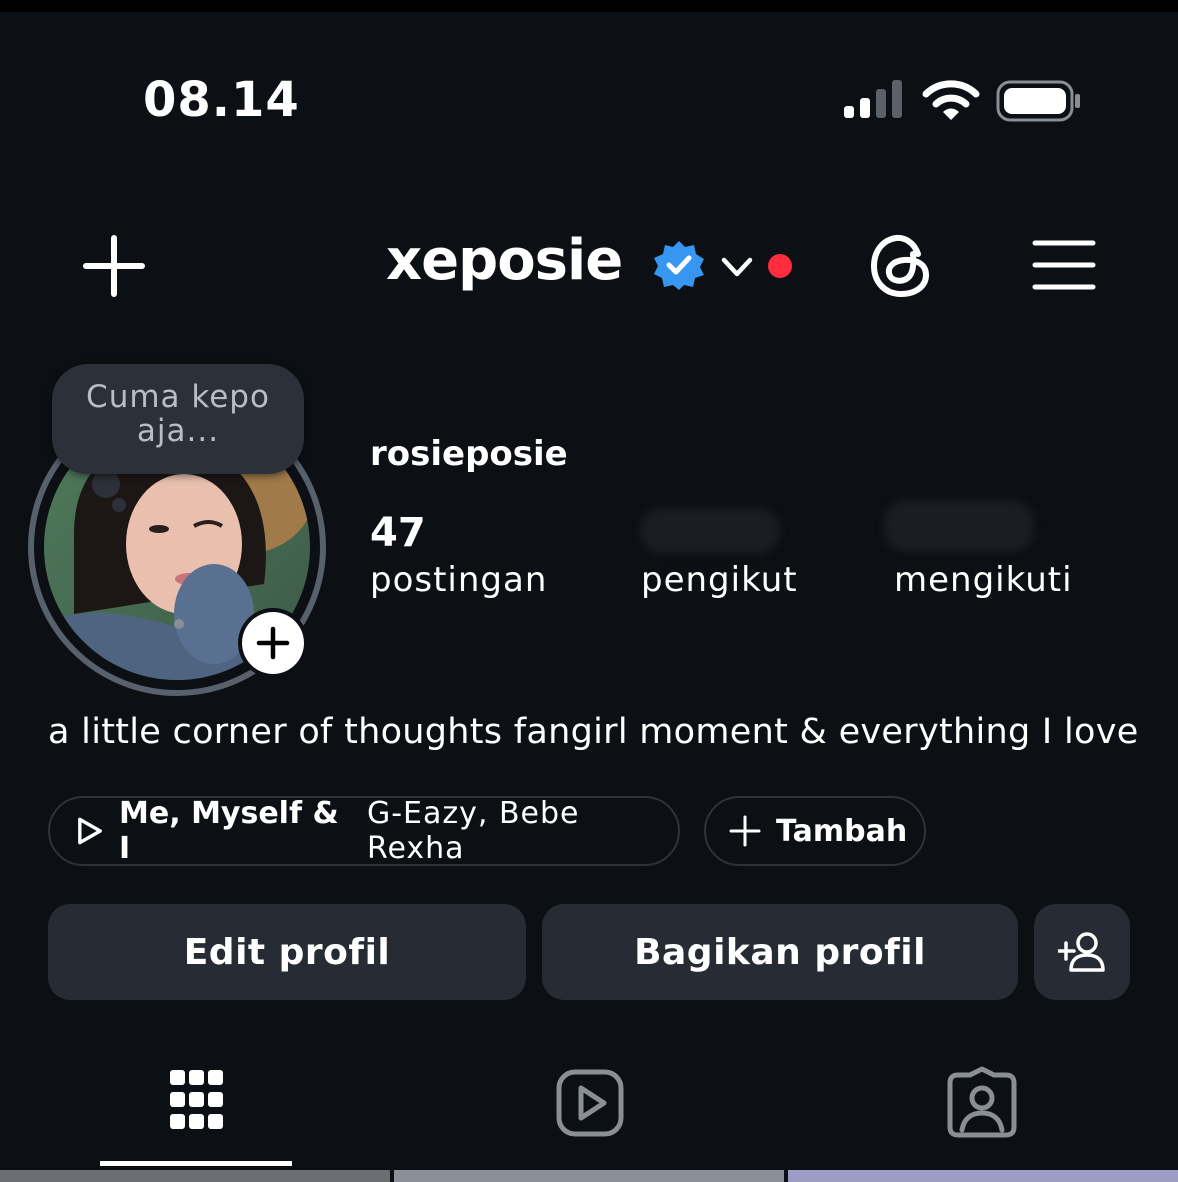  Describe the element at coordinates (873, 99) in the screenshot. I see `cellular-signal-icon` at that location.